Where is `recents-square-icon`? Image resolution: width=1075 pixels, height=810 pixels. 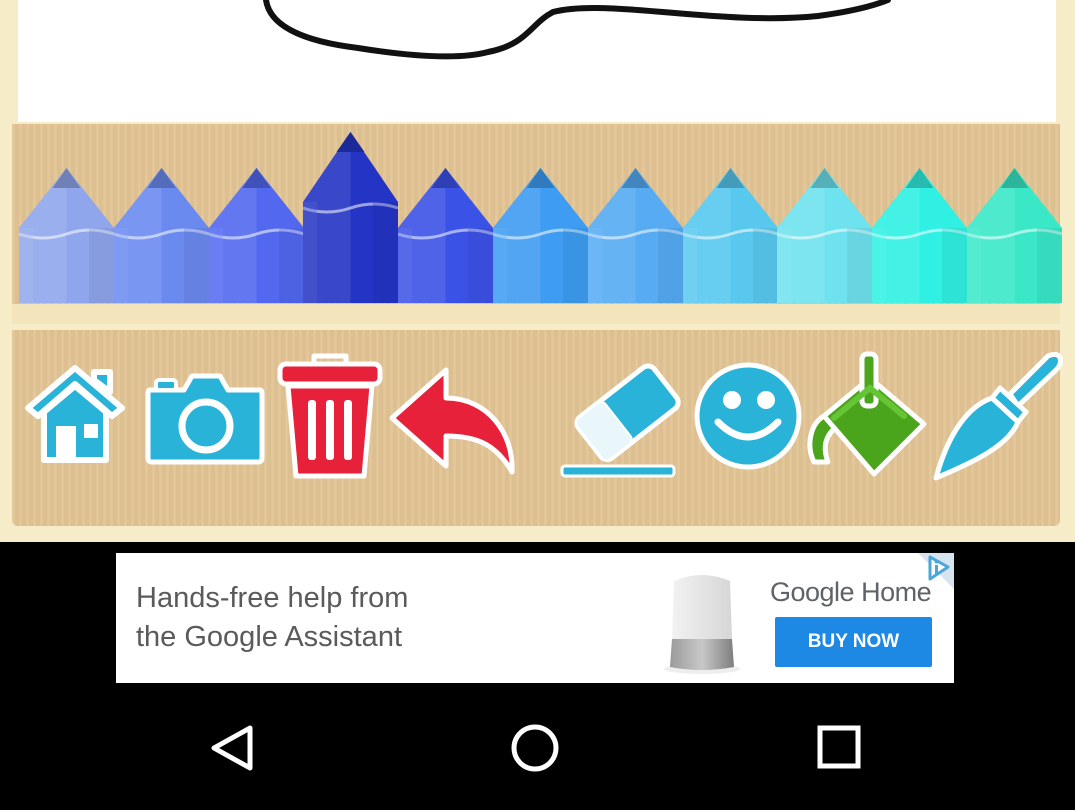 recents-square-icon is located at coordinates (839, 747).